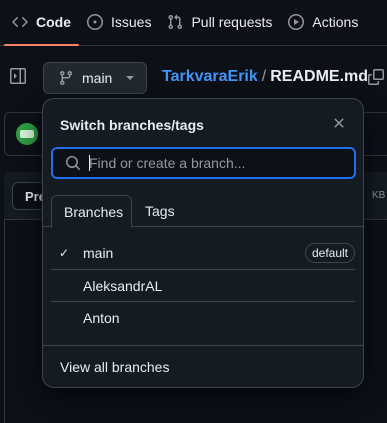 The image size is (387, 423). Describe the element at coordinates (101, 317) in the screenshot. I see `branch-name: Anton` at that location.